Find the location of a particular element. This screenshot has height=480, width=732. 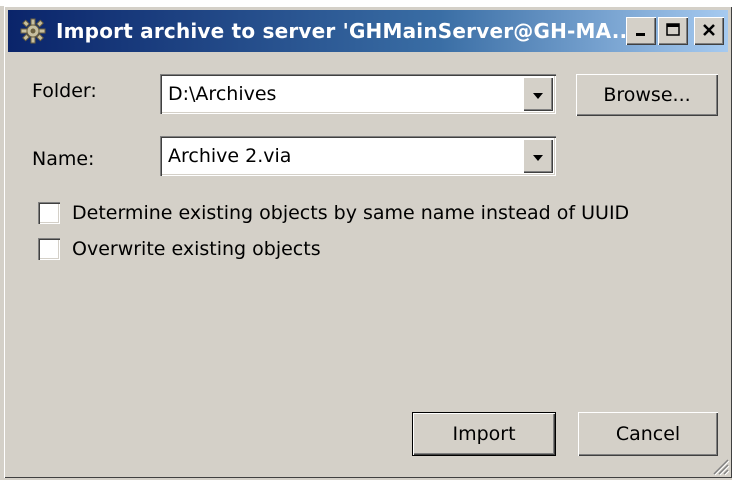

minimize-button is located at coordinates (641, 31).